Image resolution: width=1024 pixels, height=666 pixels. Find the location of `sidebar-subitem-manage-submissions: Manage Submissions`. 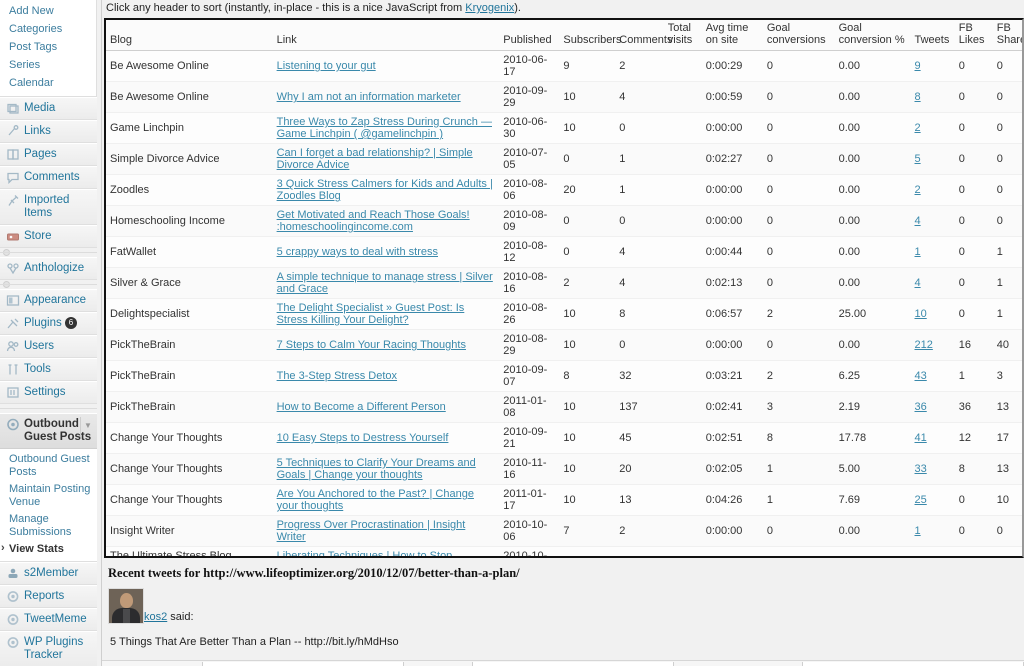

sidebar-subitem-manage-submissions: Manage Submissions is located at coordinates (48, 526).